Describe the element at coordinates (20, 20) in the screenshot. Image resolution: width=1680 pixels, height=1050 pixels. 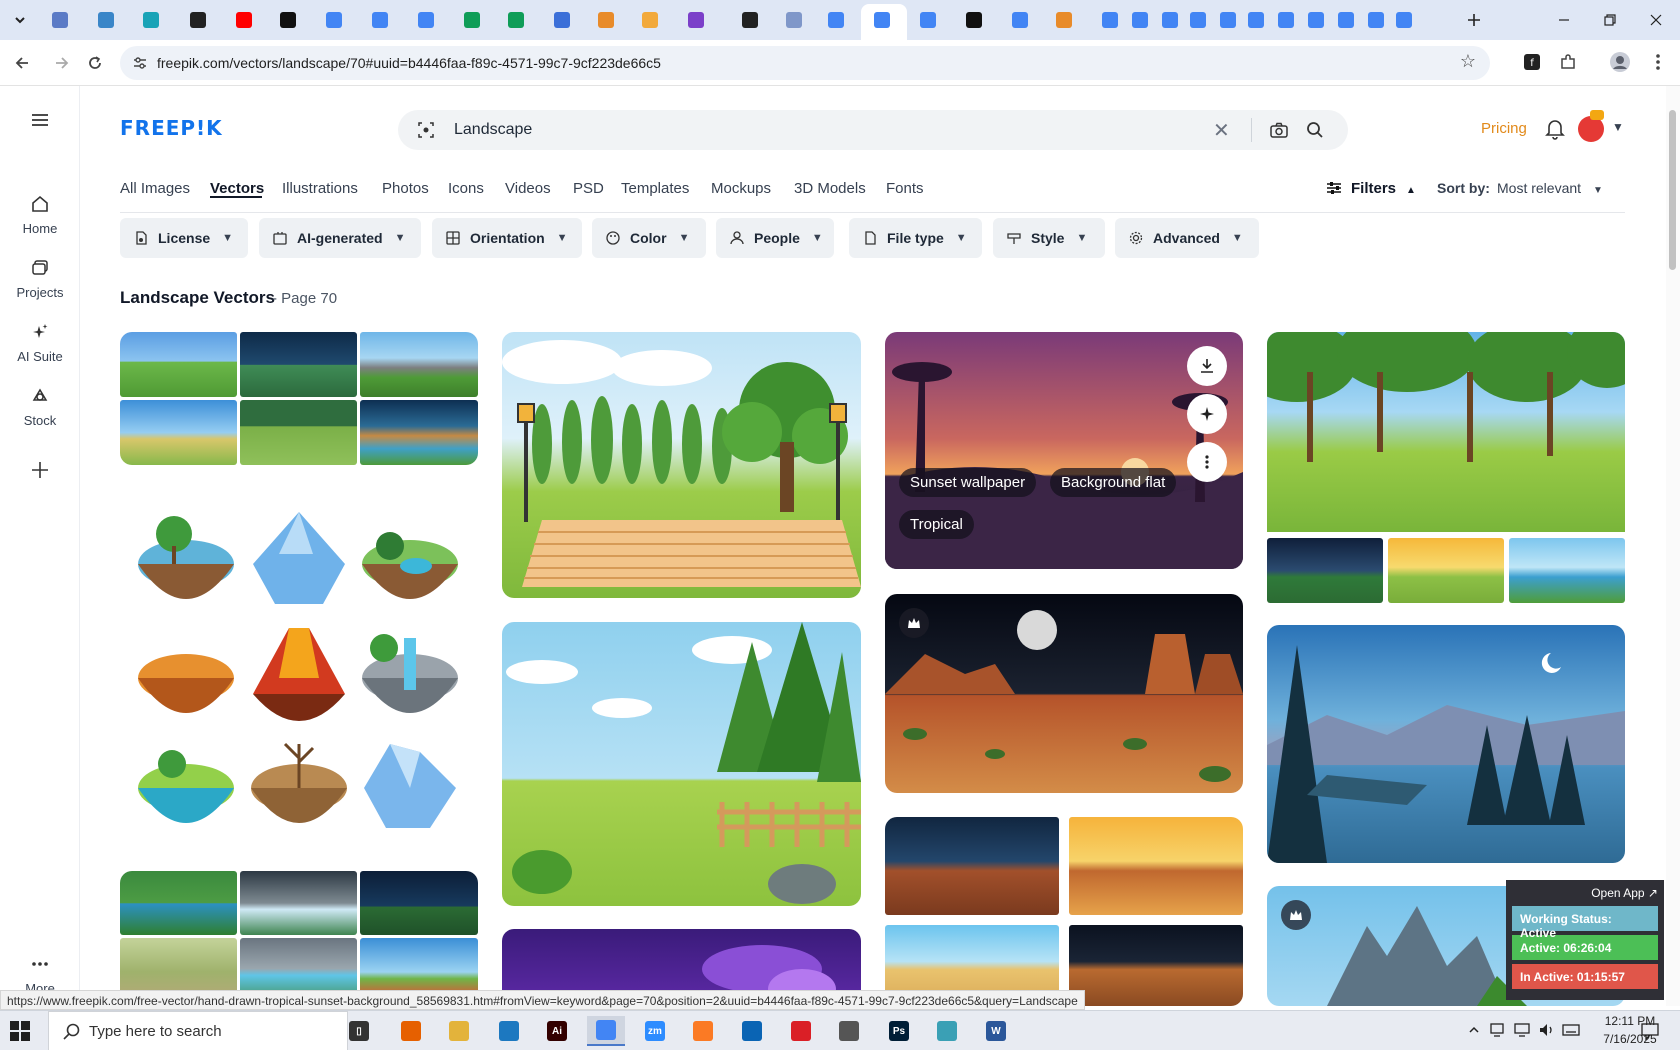
I see `tab-search-button` at that location.